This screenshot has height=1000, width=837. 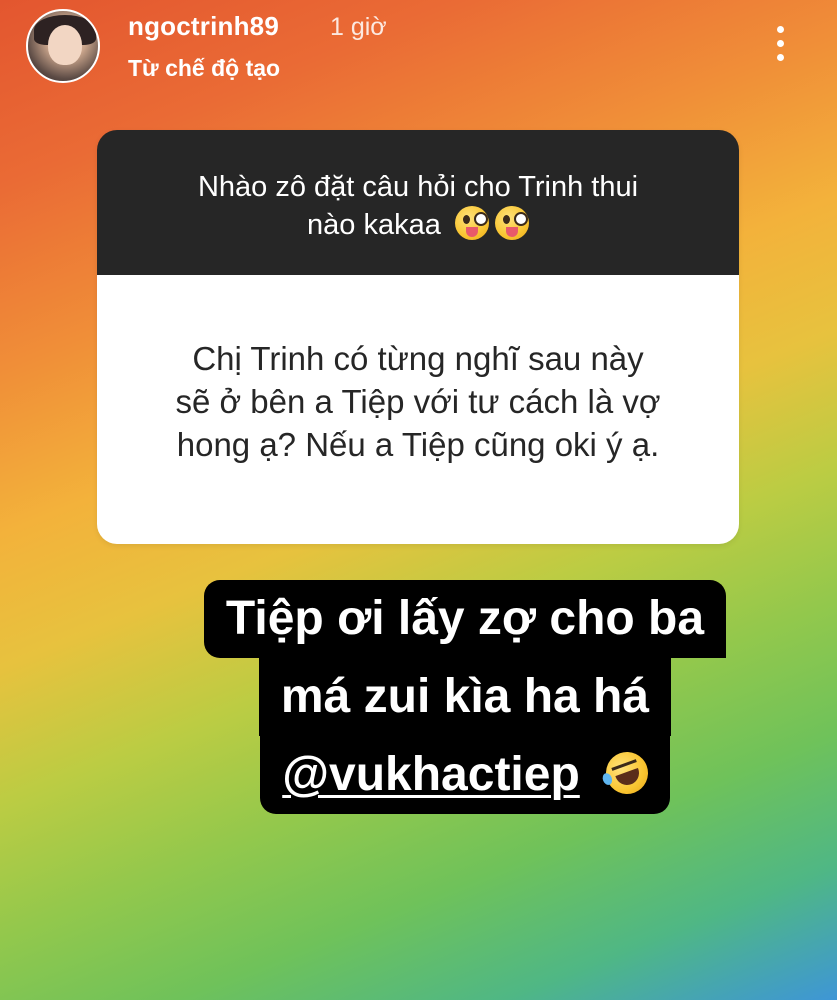 What do you see at coordinates (203, 26) in the screenshot?
I see `username: ngoctrinh89` at bounding box center [203, 26].